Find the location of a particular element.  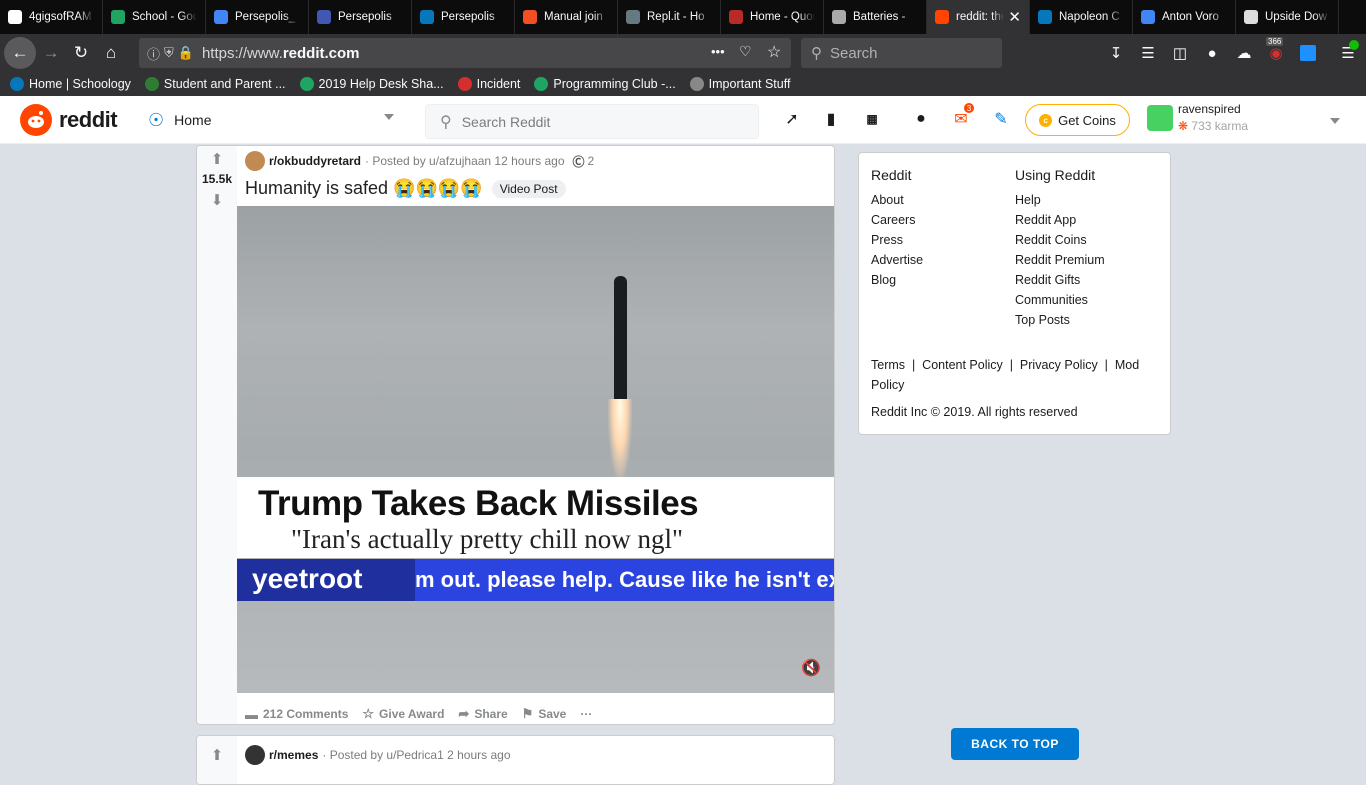

create-post-icon: ✎ is located at coordinates (1001, 119).